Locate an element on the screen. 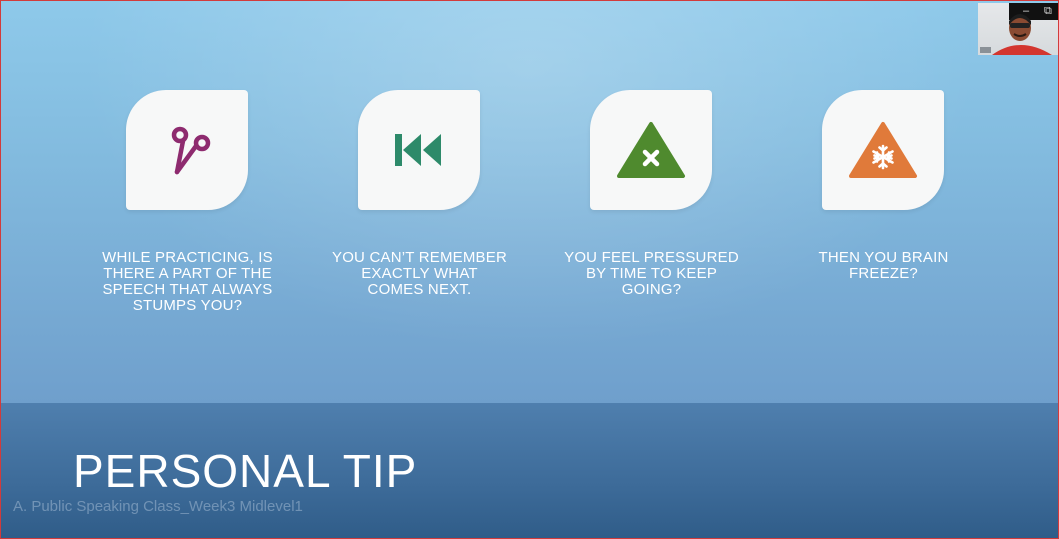 The image size is (1059, 539). warning-snowflake-icon is located at coordinates (883, 150).